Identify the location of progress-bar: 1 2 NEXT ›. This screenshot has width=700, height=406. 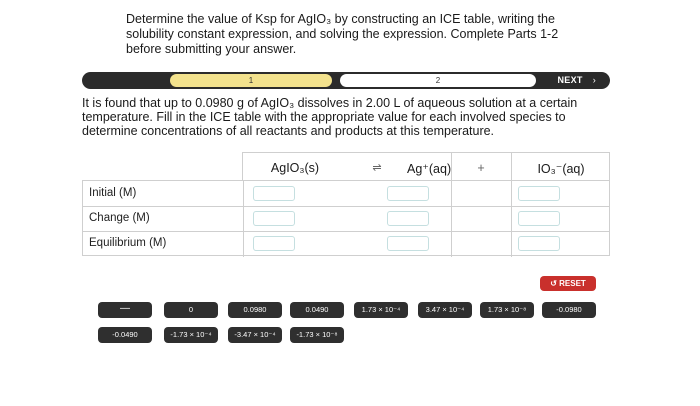
(346, 80).